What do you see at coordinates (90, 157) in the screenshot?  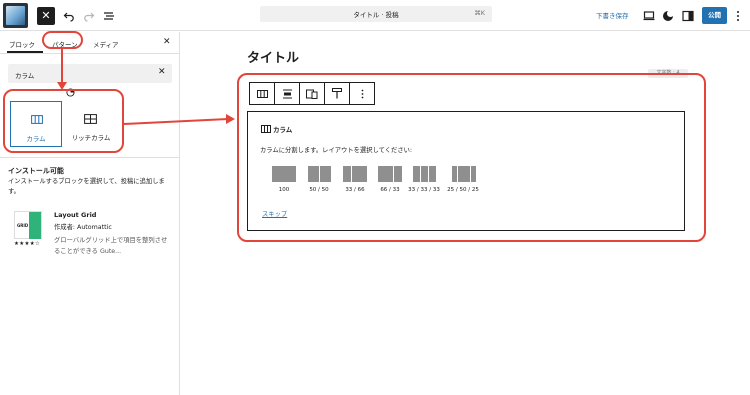 I see `section-divider` at bounding box center [90, 157].